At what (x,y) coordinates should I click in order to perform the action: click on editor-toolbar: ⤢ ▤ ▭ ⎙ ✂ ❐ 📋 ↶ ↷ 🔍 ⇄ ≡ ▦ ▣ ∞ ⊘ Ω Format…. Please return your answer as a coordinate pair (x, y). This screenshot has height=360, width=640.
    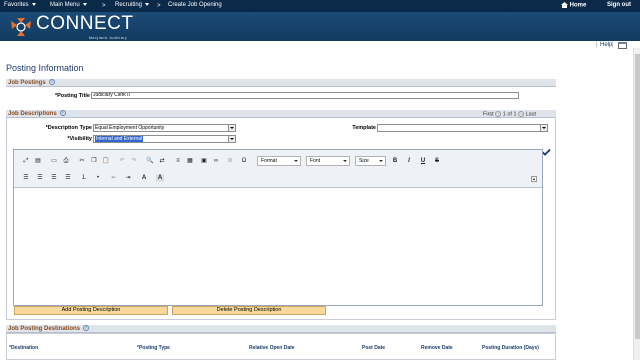
    Looking at the image, I should click on (278, 169).